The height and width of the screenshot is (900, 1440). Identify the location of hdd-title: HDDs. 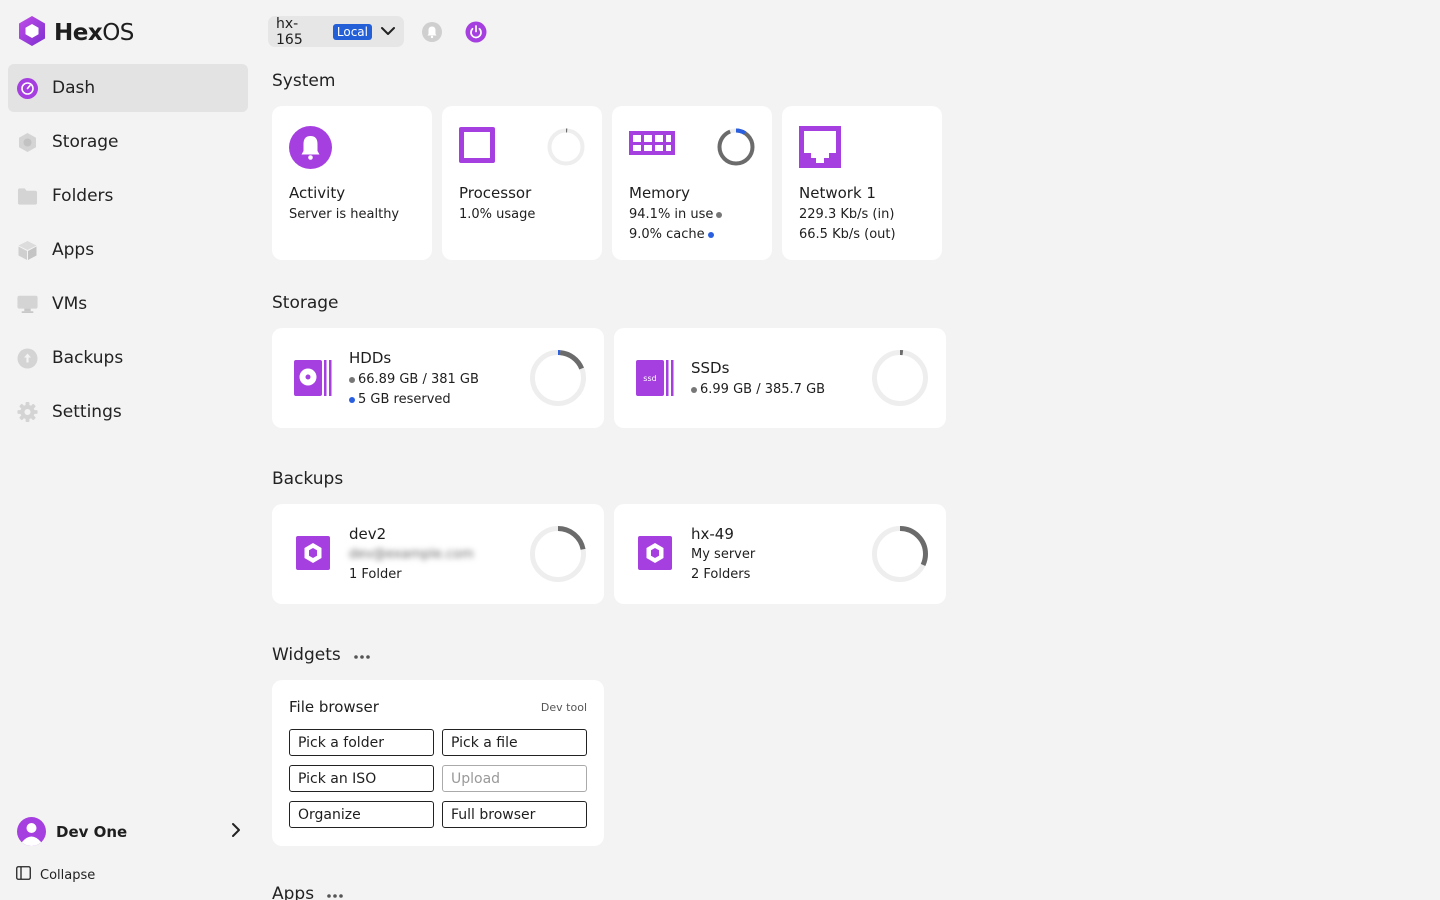
(370, 358).